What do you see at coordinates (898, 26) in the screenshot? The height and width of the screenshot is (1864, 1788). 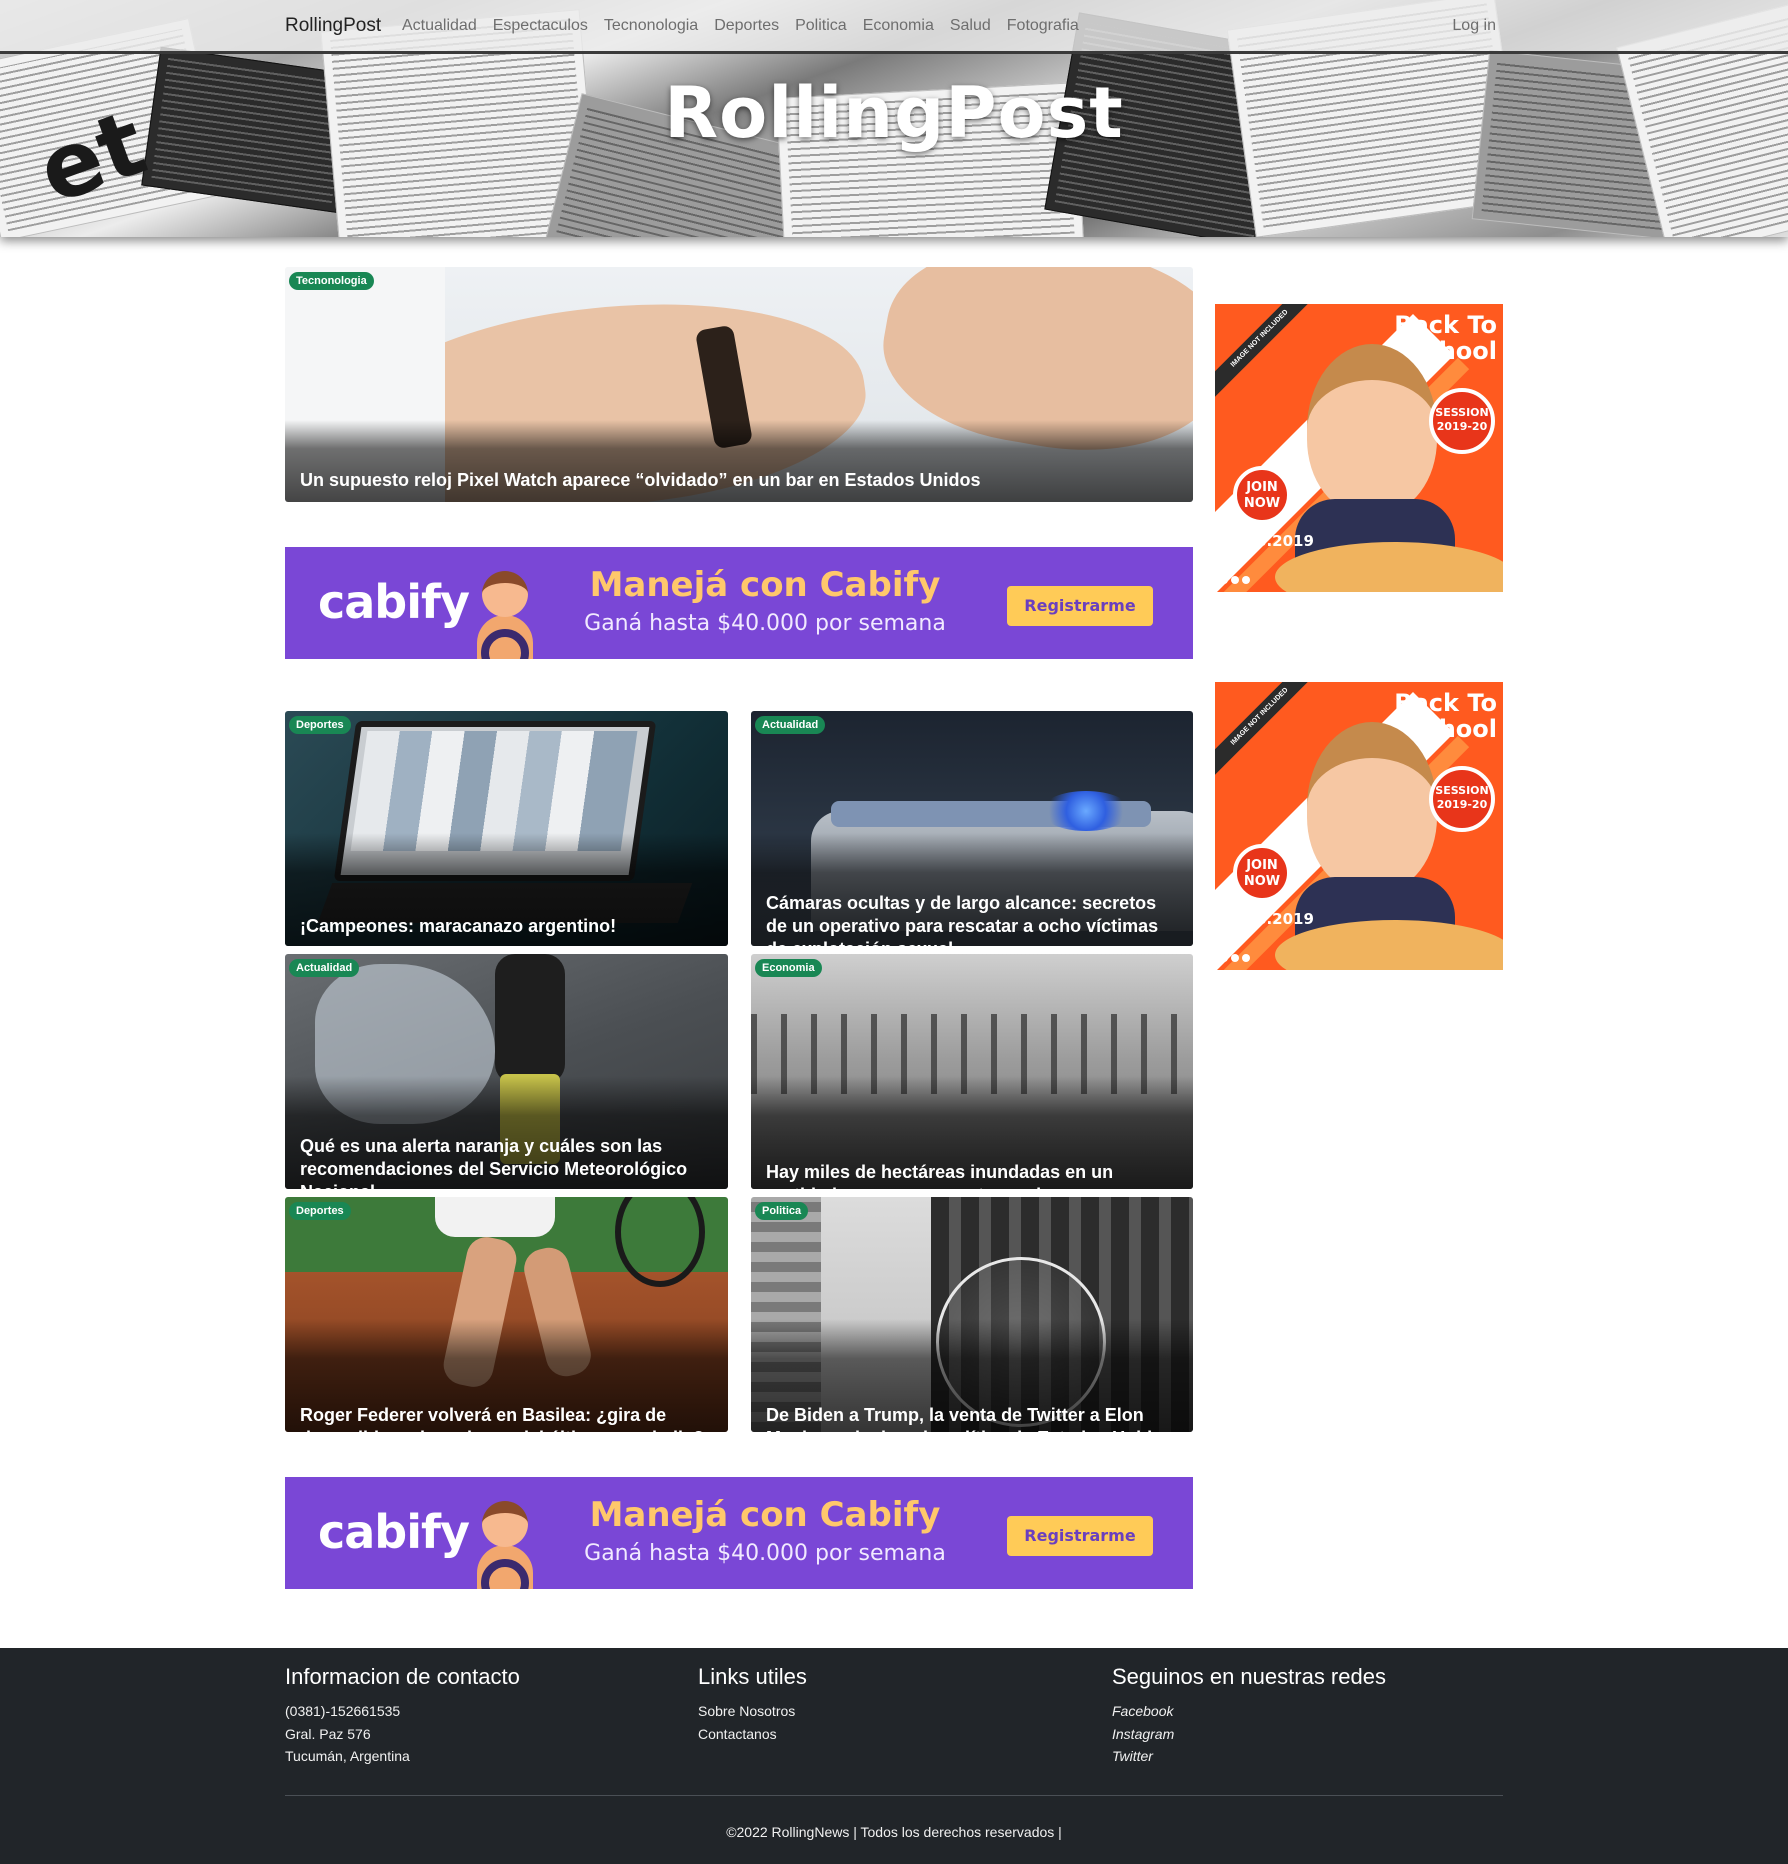 I see `nav-item-economia: Economia` at bounding box center [898, 26].